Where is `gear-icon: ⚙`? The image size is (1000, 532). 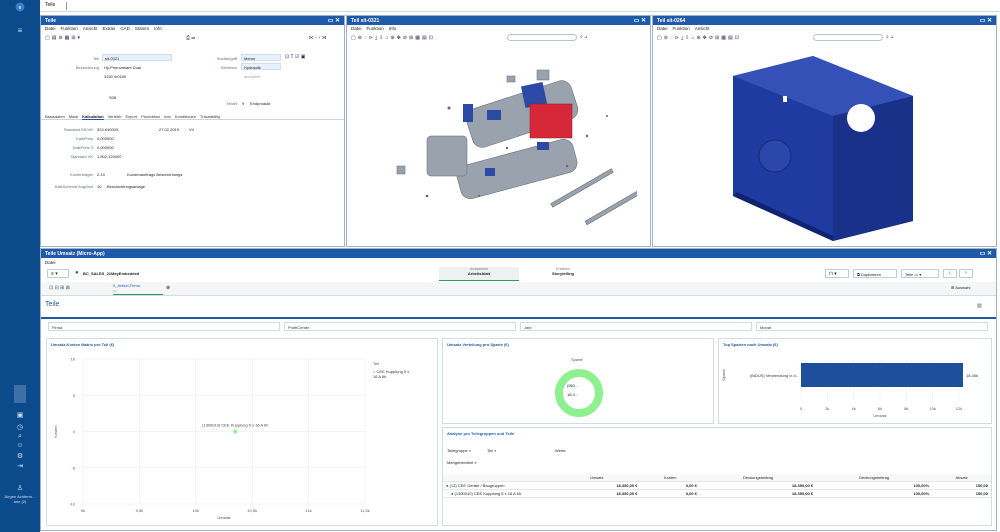 gear-icon: ⚙ is located at coordinates (20, 456).